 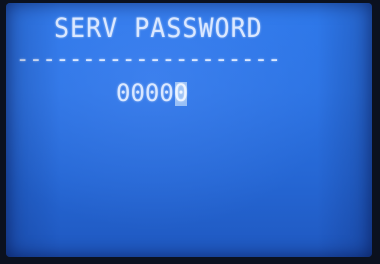 I want to click on password-cursor-digit: 0, so click(x=181, y=93).